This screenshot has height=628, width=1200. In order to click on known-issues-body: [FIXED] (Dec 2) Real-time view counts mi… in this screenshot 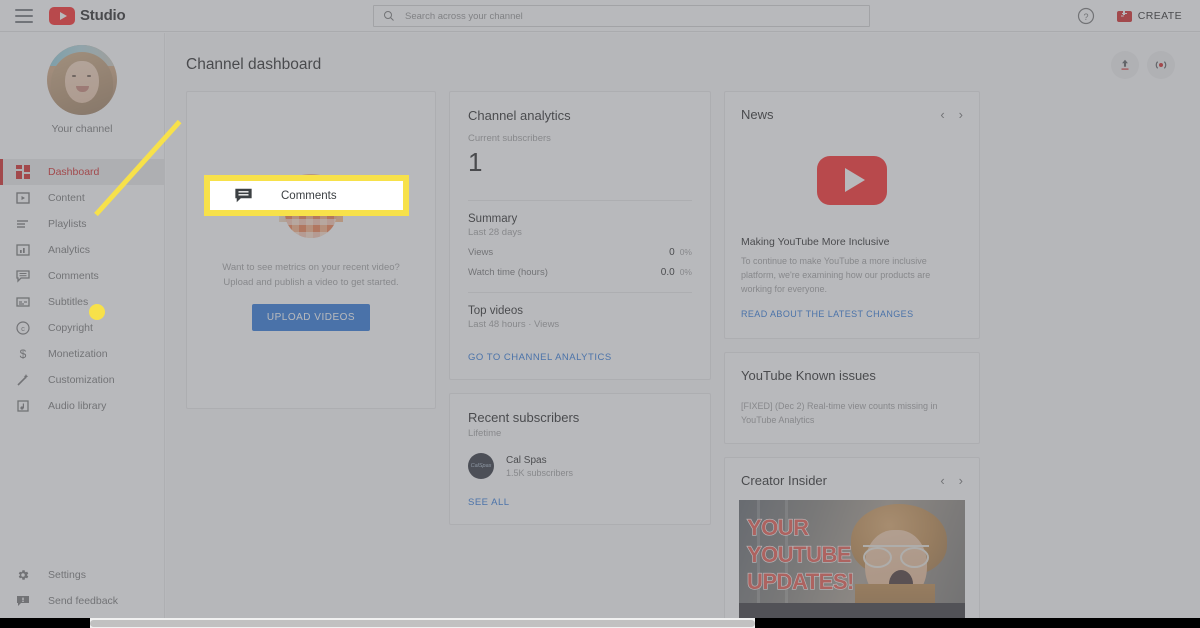, I will do `click(852, 413)`.